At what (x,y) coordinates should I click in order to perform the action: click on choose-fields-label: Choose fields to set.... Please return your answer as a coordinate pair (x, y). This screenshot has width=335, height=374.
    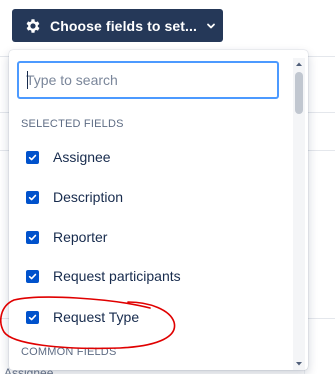
    Looking at the image, I should click on (123, 25).